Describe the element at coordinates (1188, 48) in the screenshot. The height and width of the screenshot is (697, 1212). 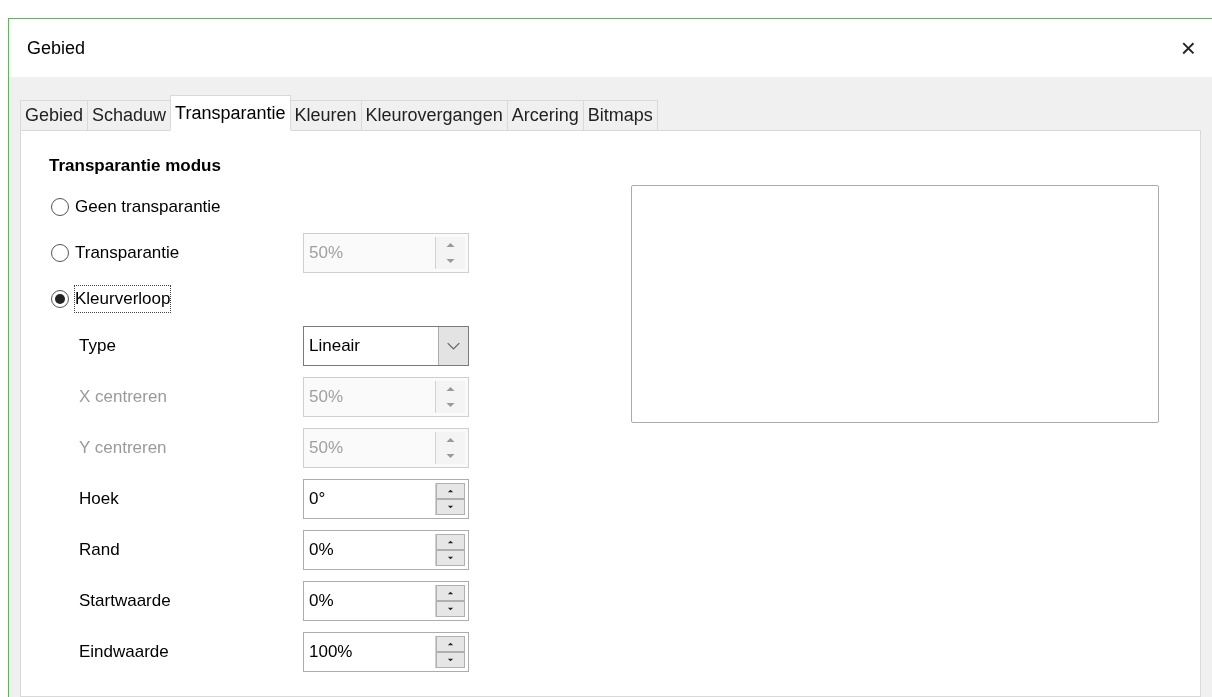
I see `close-button: ×` at that location.